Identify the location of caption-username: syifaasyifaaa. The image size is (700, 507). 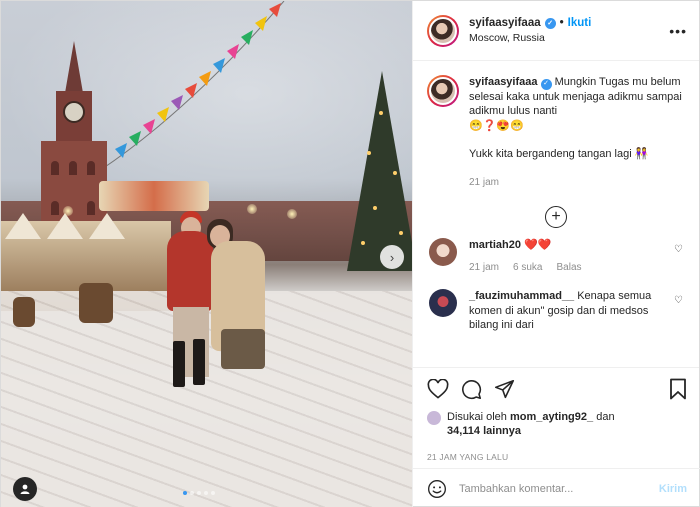
(503, 82).